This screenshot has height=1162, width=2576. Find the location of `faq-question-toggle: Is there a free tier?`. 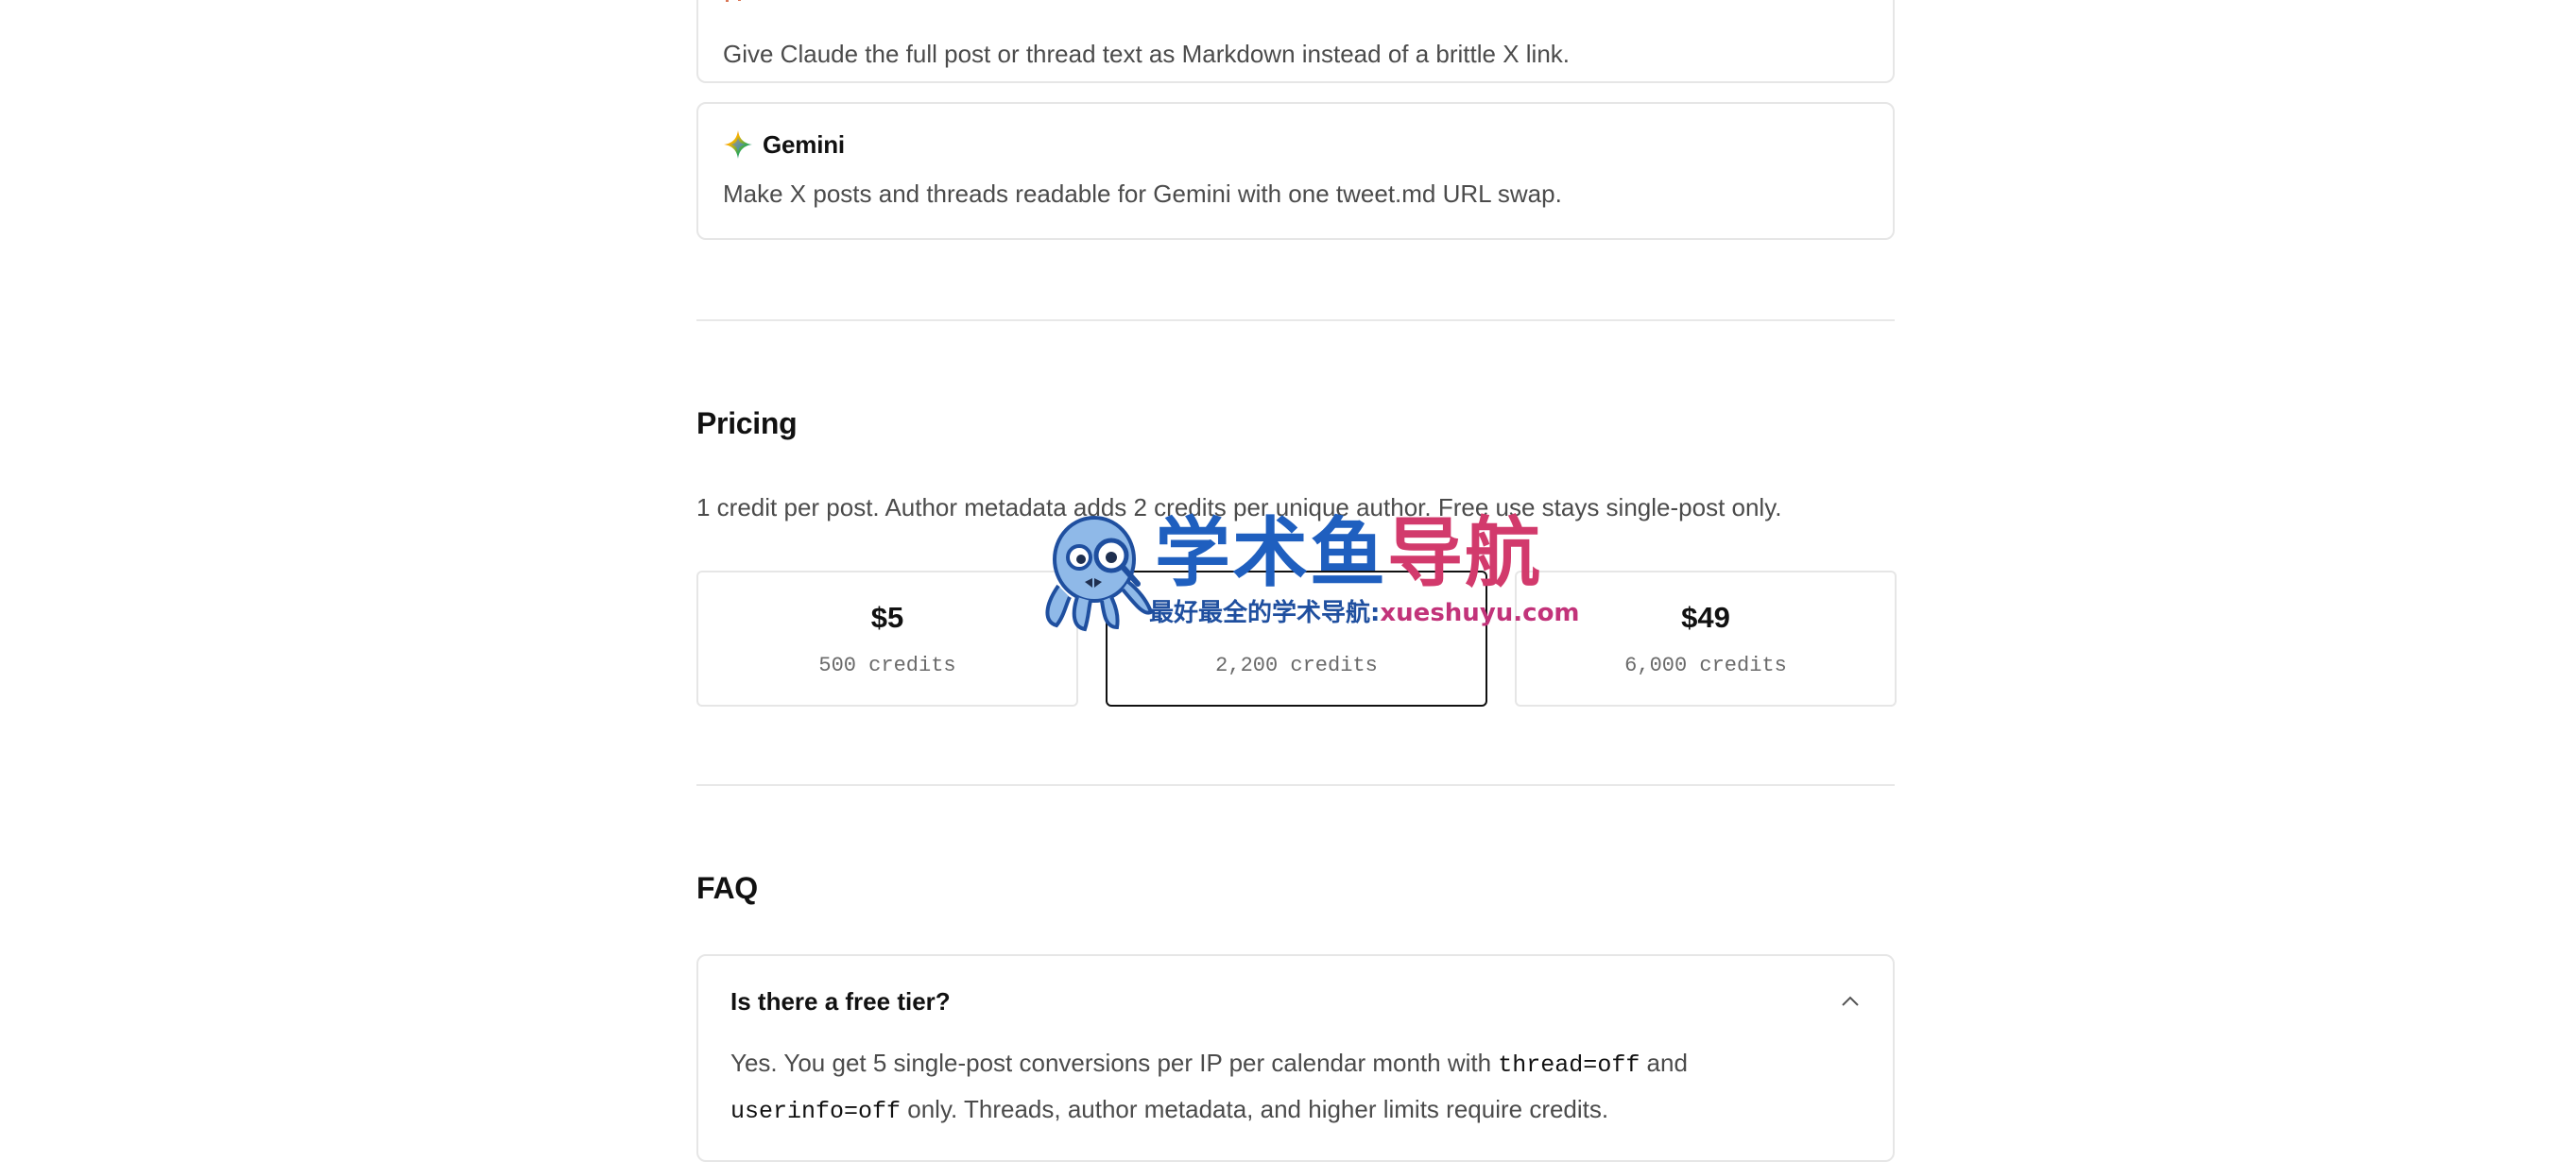

faq-question-toggle: Is there a free tier? is located at coordinates (1295, 1001).